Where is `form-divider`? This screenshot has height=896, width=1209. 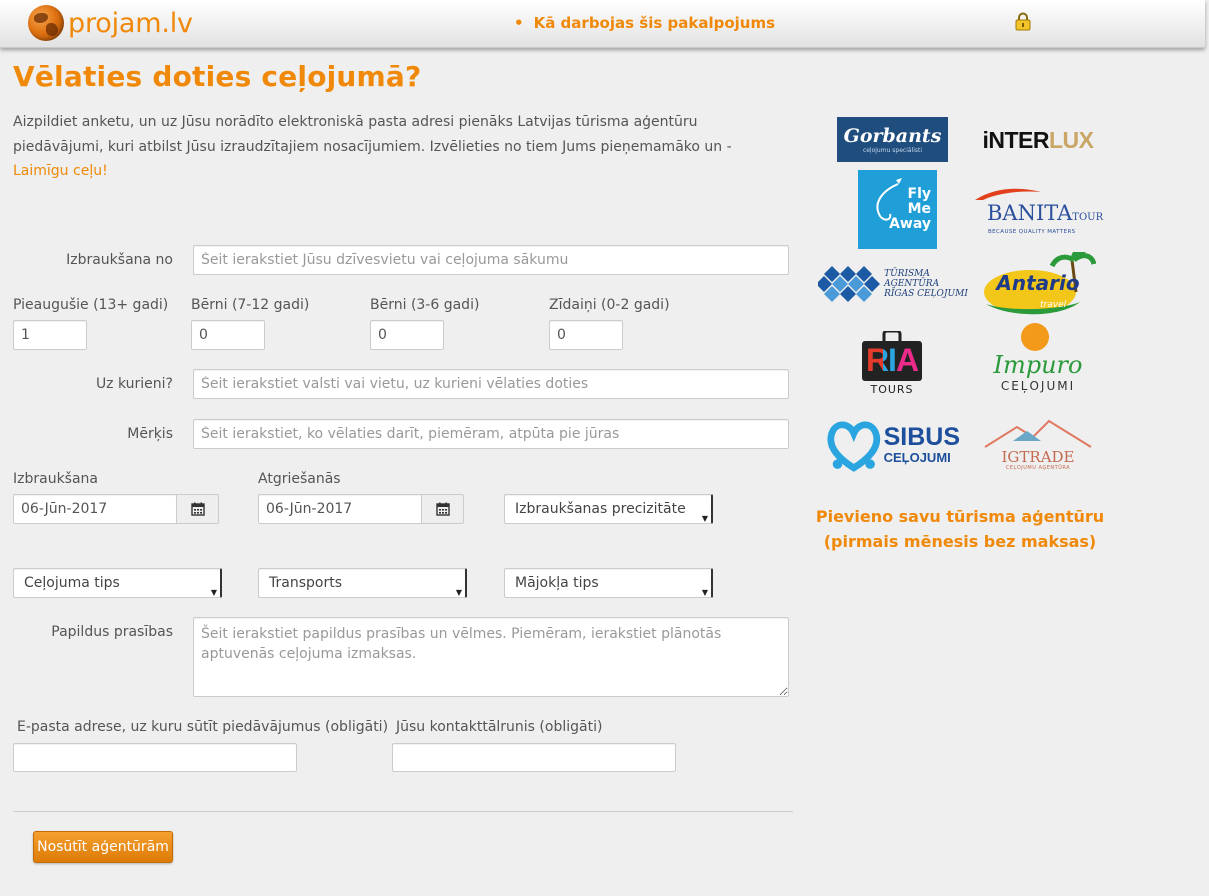
form-divider is located at coordinates (403, 811).